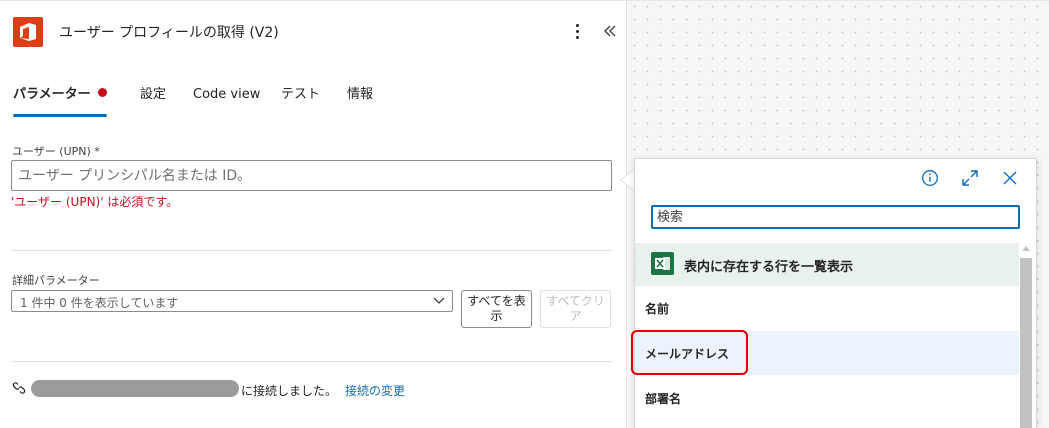 The height and width of the screenshot is (428, 1049). I want to click on list-item-email: メールアドレス, so click(827, 353).